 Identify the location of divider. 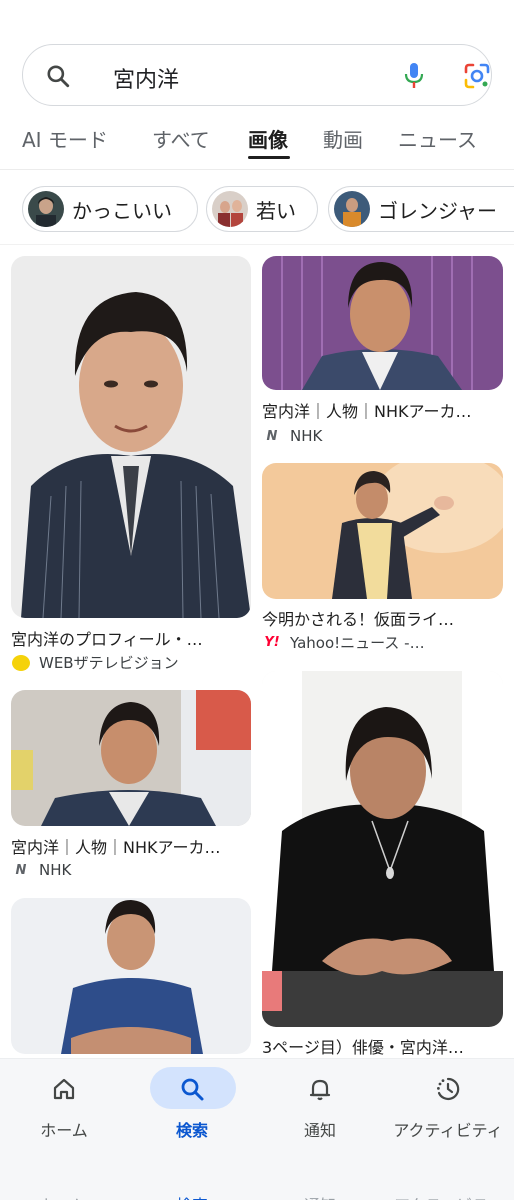
(257, 244).